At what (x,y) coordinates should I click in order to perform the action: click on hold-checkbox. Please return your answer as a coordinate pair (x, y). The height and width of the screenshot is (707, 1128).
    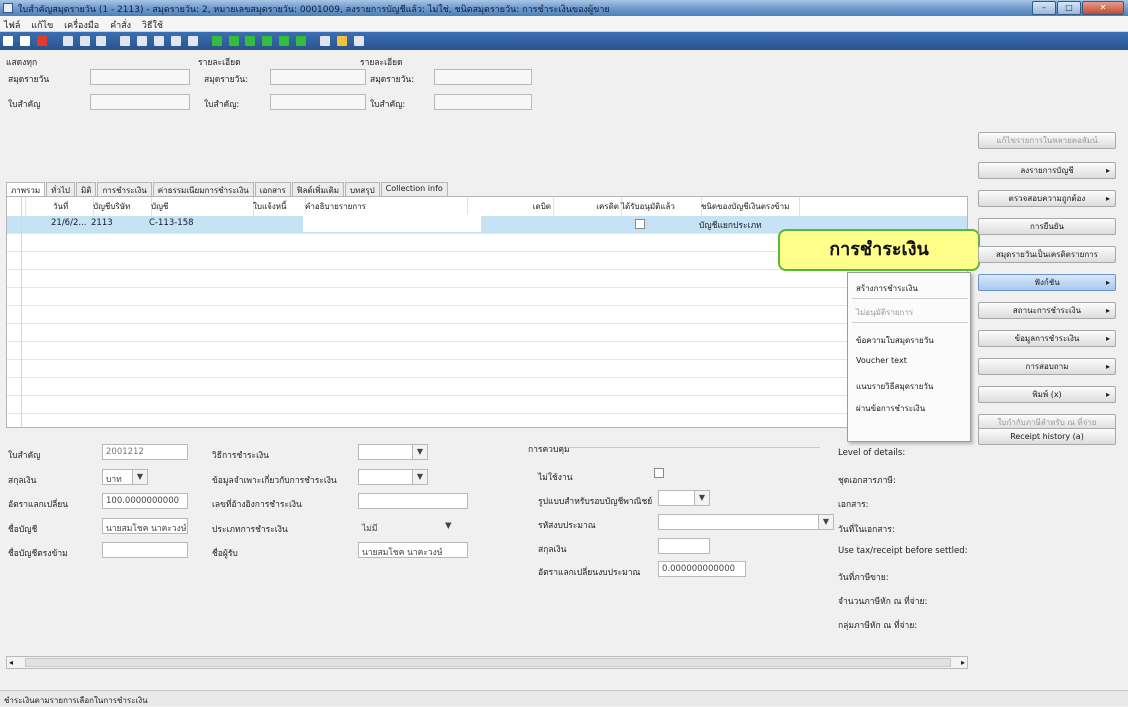
    Looking at the image, I should click on (659, 473).